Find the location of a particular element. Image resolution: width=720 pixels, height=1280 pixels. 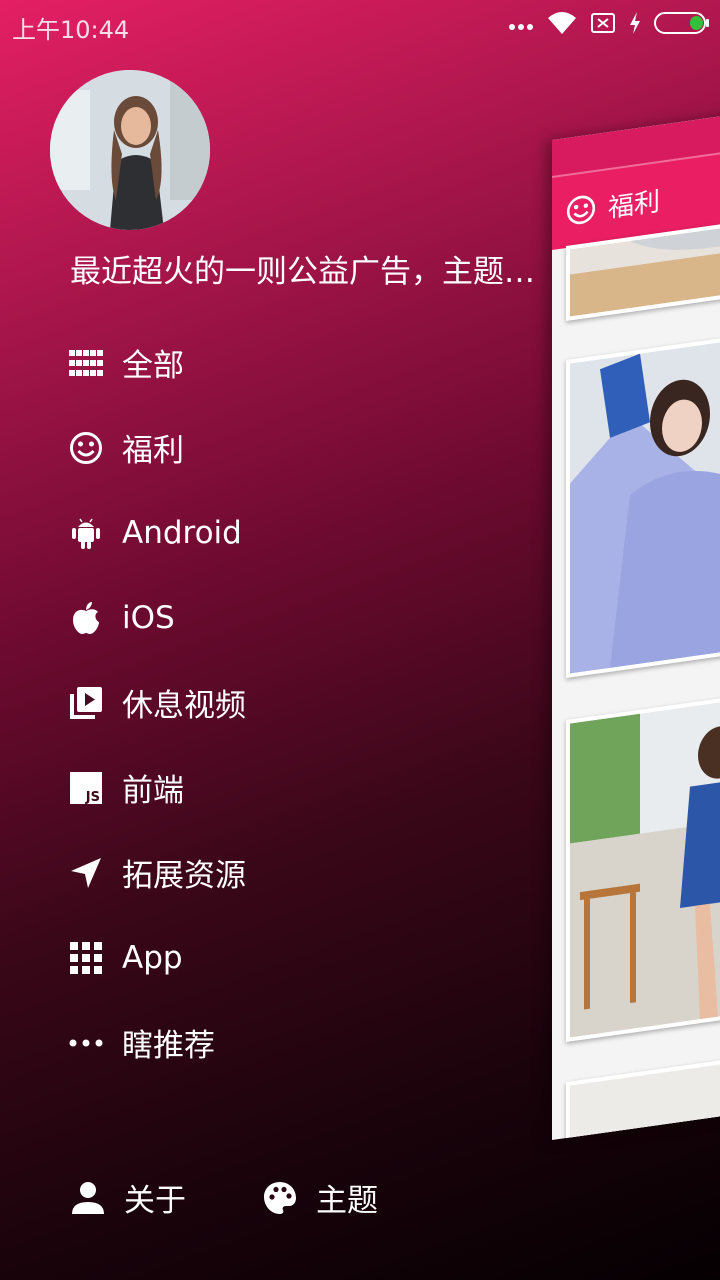

theme-button: 主题 is located at coordinates (320, 1197).